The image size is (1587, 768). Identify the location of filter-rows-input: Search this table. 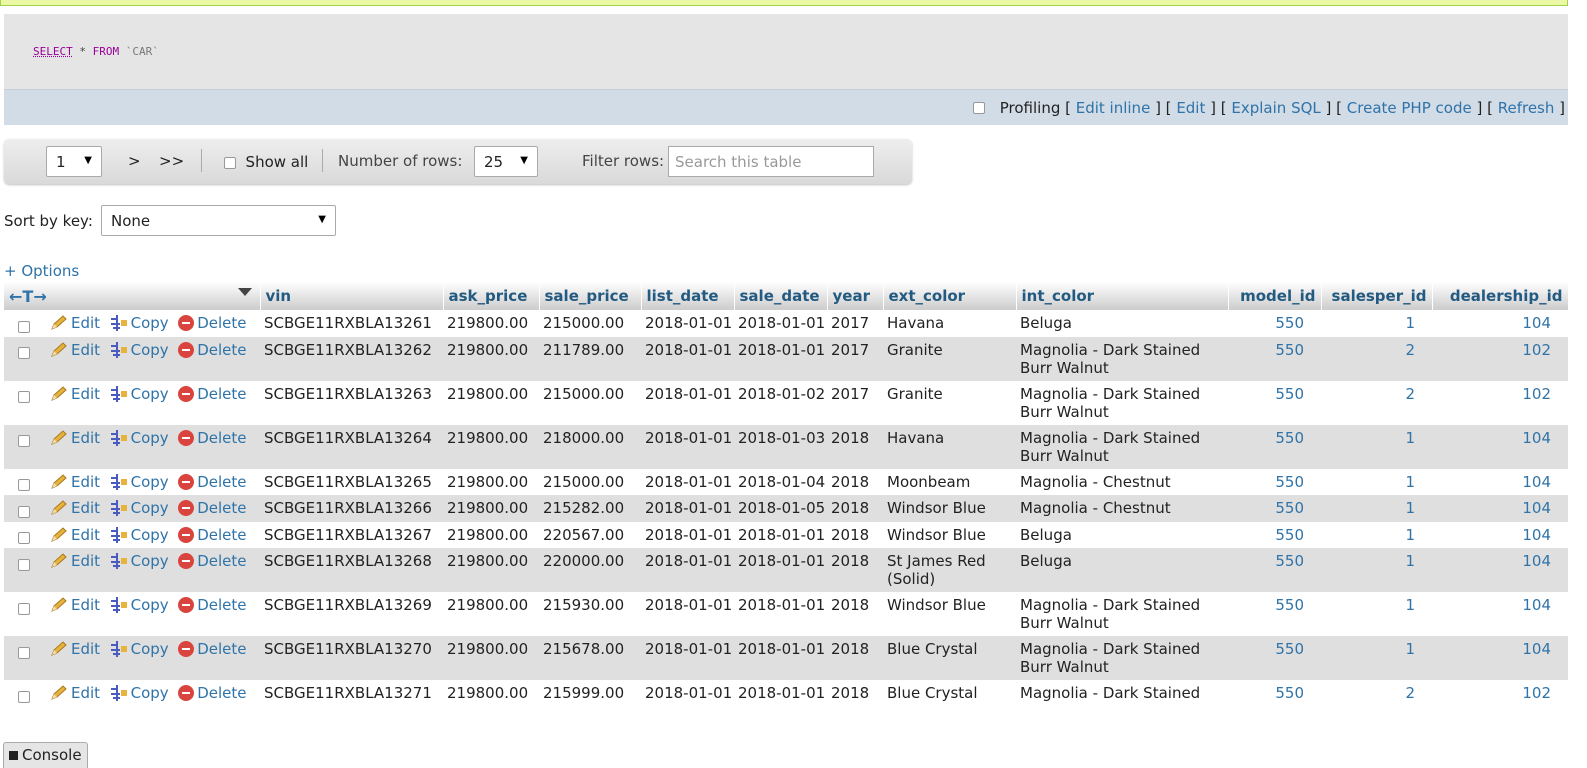
(771, 161).